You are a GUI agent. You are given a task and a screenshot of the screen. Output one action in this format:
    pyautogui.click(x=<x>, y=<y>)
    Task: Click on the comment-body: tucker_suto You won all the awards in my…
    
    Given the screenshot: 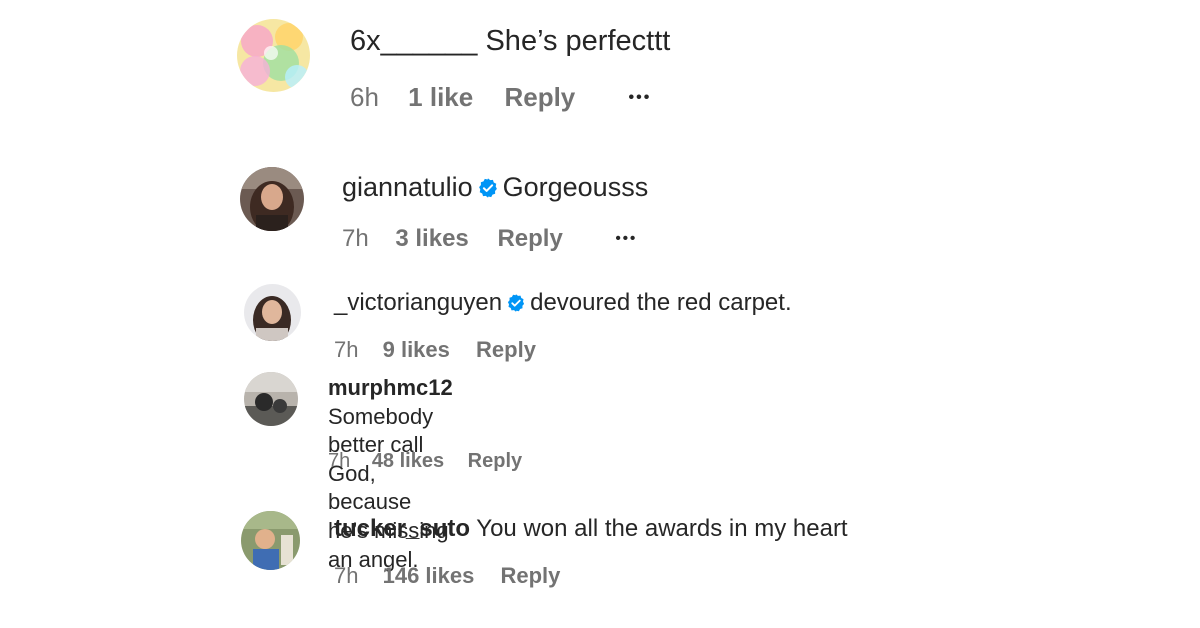 What is the action you would take?
    pyautogui.click(x=591, y=529)
    